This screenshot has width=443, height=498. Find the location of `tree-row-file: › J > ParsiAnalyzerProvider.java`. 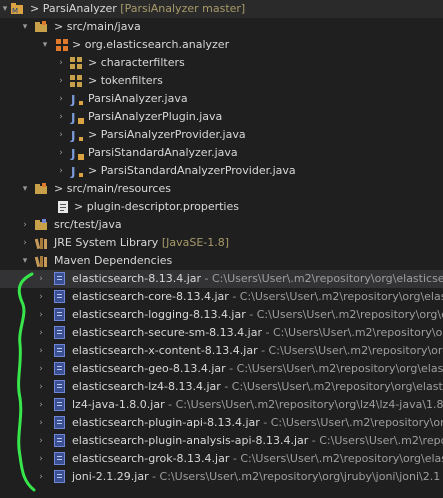

tree-row-file: › J > ParsiAnalyzerProvider.java is located at coordinates (221, 135).